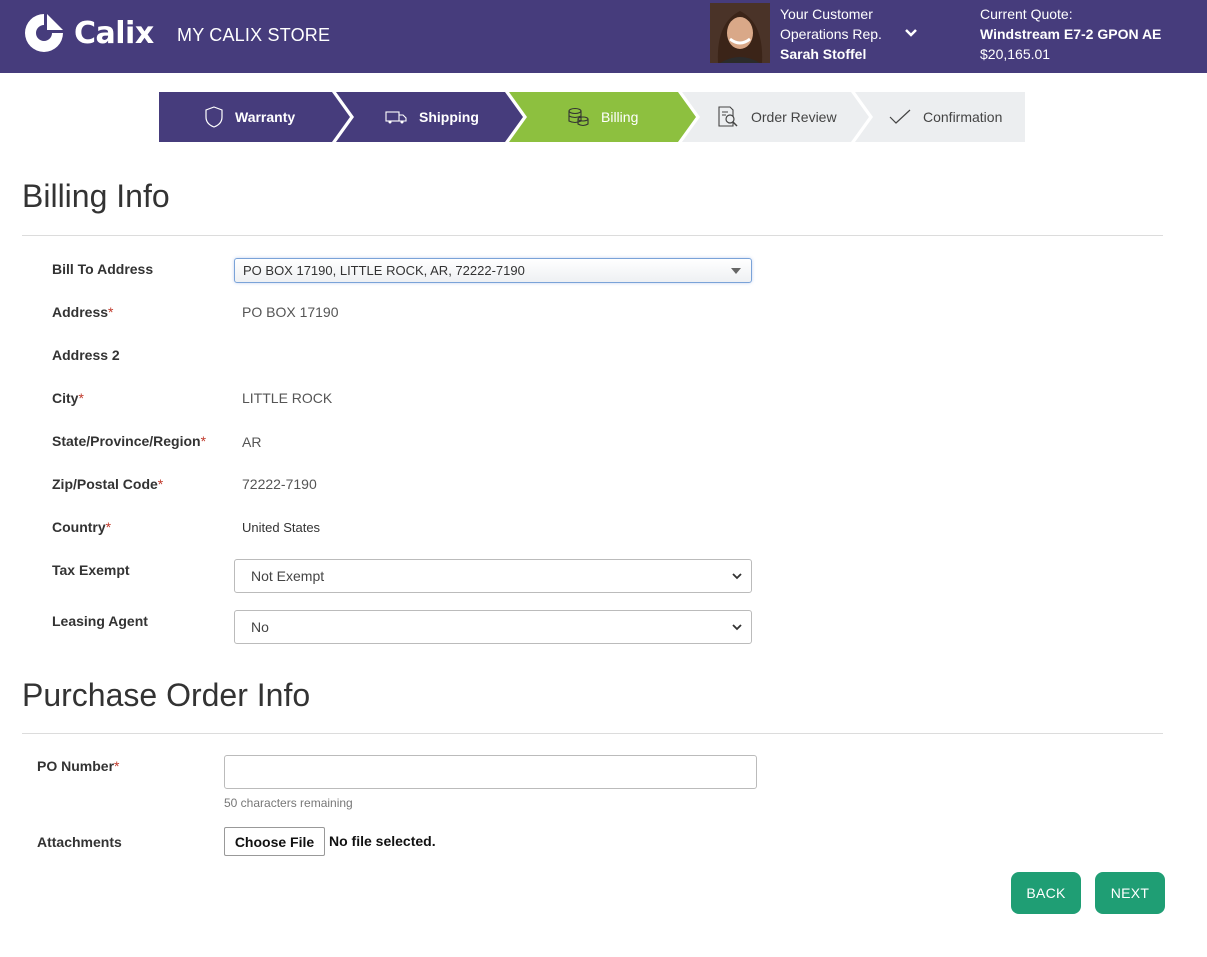  Describe the element at coordinates (287, 398) in the screenshot. I see `city-value: LITTLE ROCK` at that location.